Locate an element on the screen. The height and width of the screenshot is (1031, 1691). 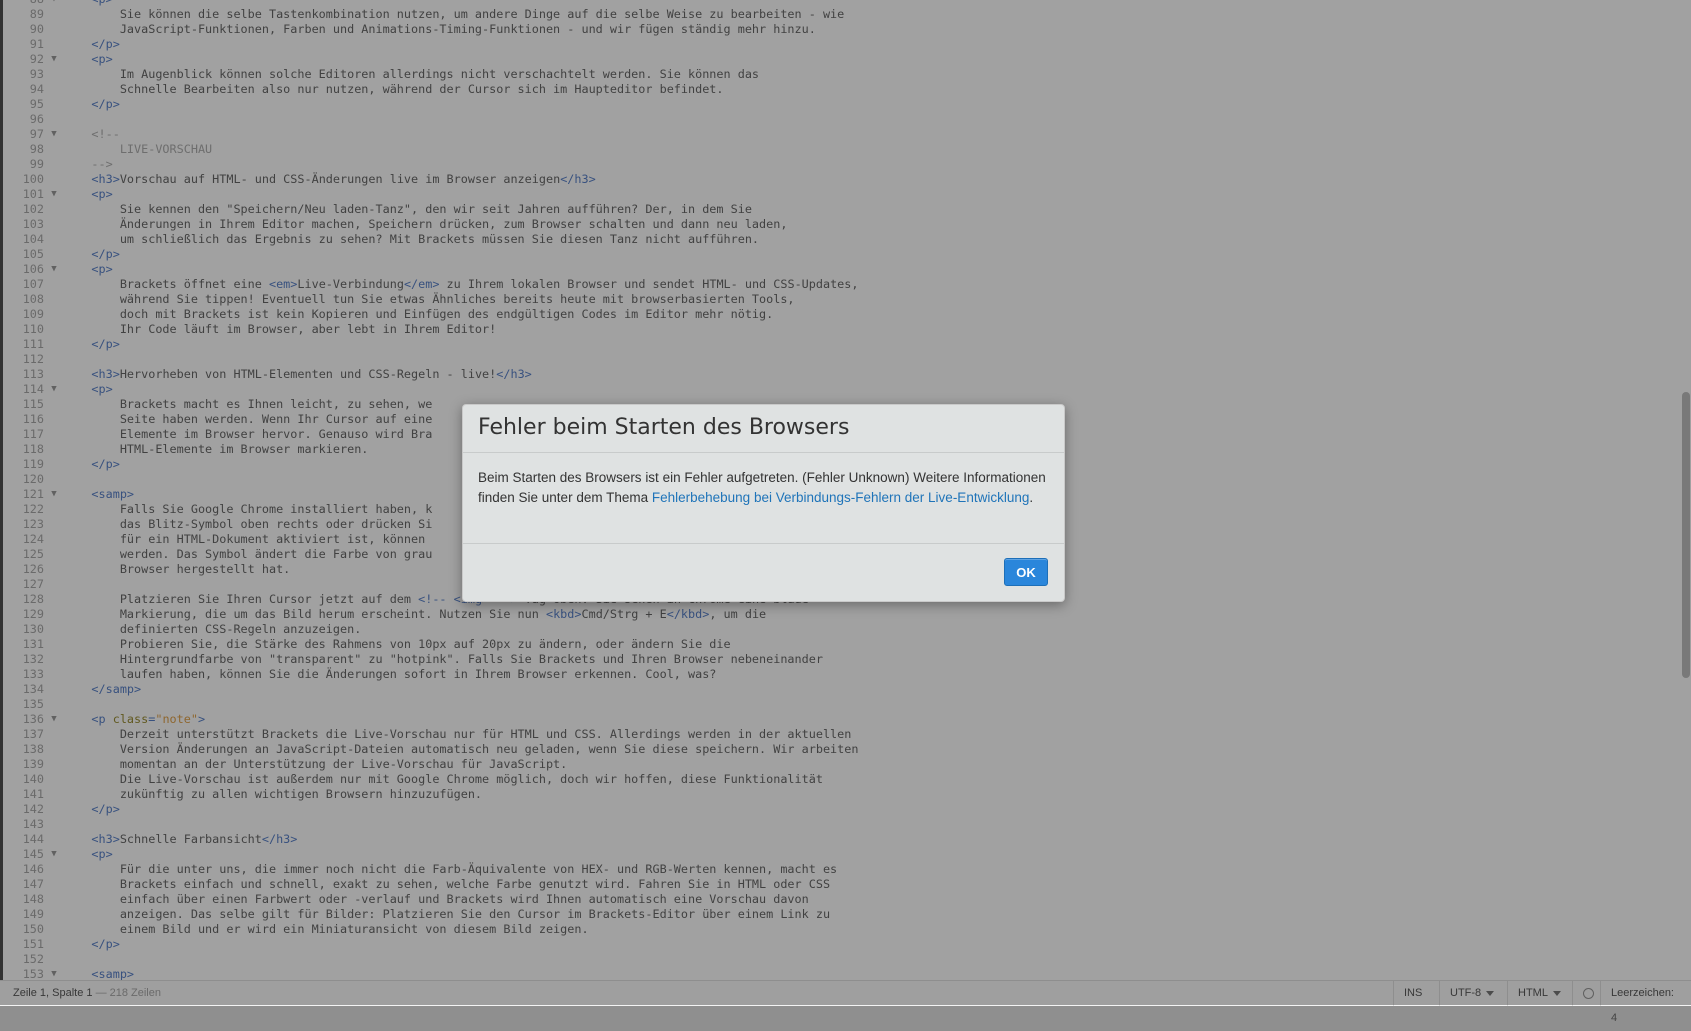
dialog-title: Fehler beim Starten des Browsers is located at coordinates (664, 427).